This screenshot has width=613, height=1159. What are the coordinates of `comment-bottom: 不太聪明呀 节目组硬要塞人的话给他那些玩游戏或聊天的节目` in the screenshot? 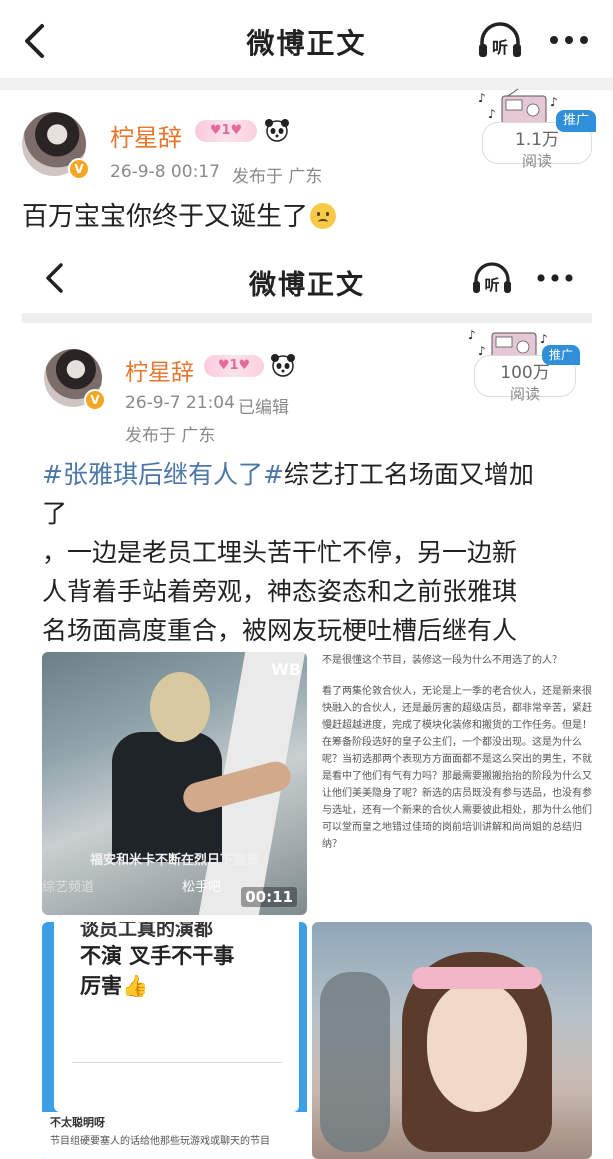 It's located at (174, 1135).